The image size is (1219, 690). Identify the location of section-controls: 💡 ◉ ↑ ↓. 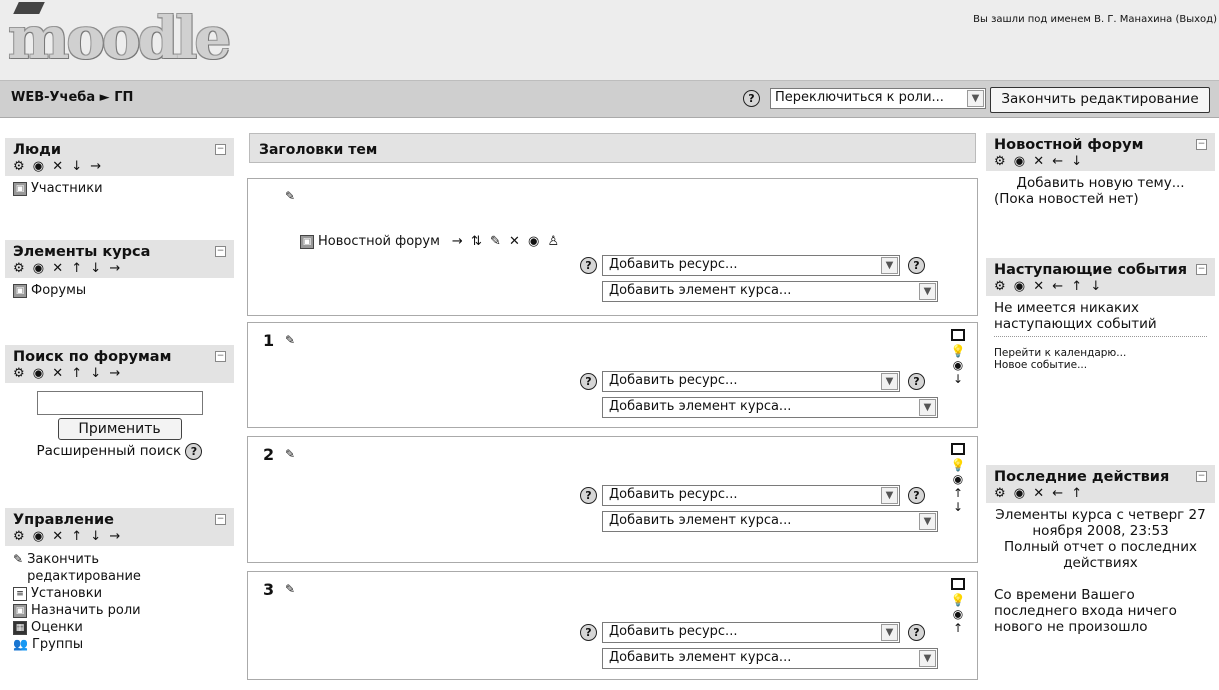
(958, 478).